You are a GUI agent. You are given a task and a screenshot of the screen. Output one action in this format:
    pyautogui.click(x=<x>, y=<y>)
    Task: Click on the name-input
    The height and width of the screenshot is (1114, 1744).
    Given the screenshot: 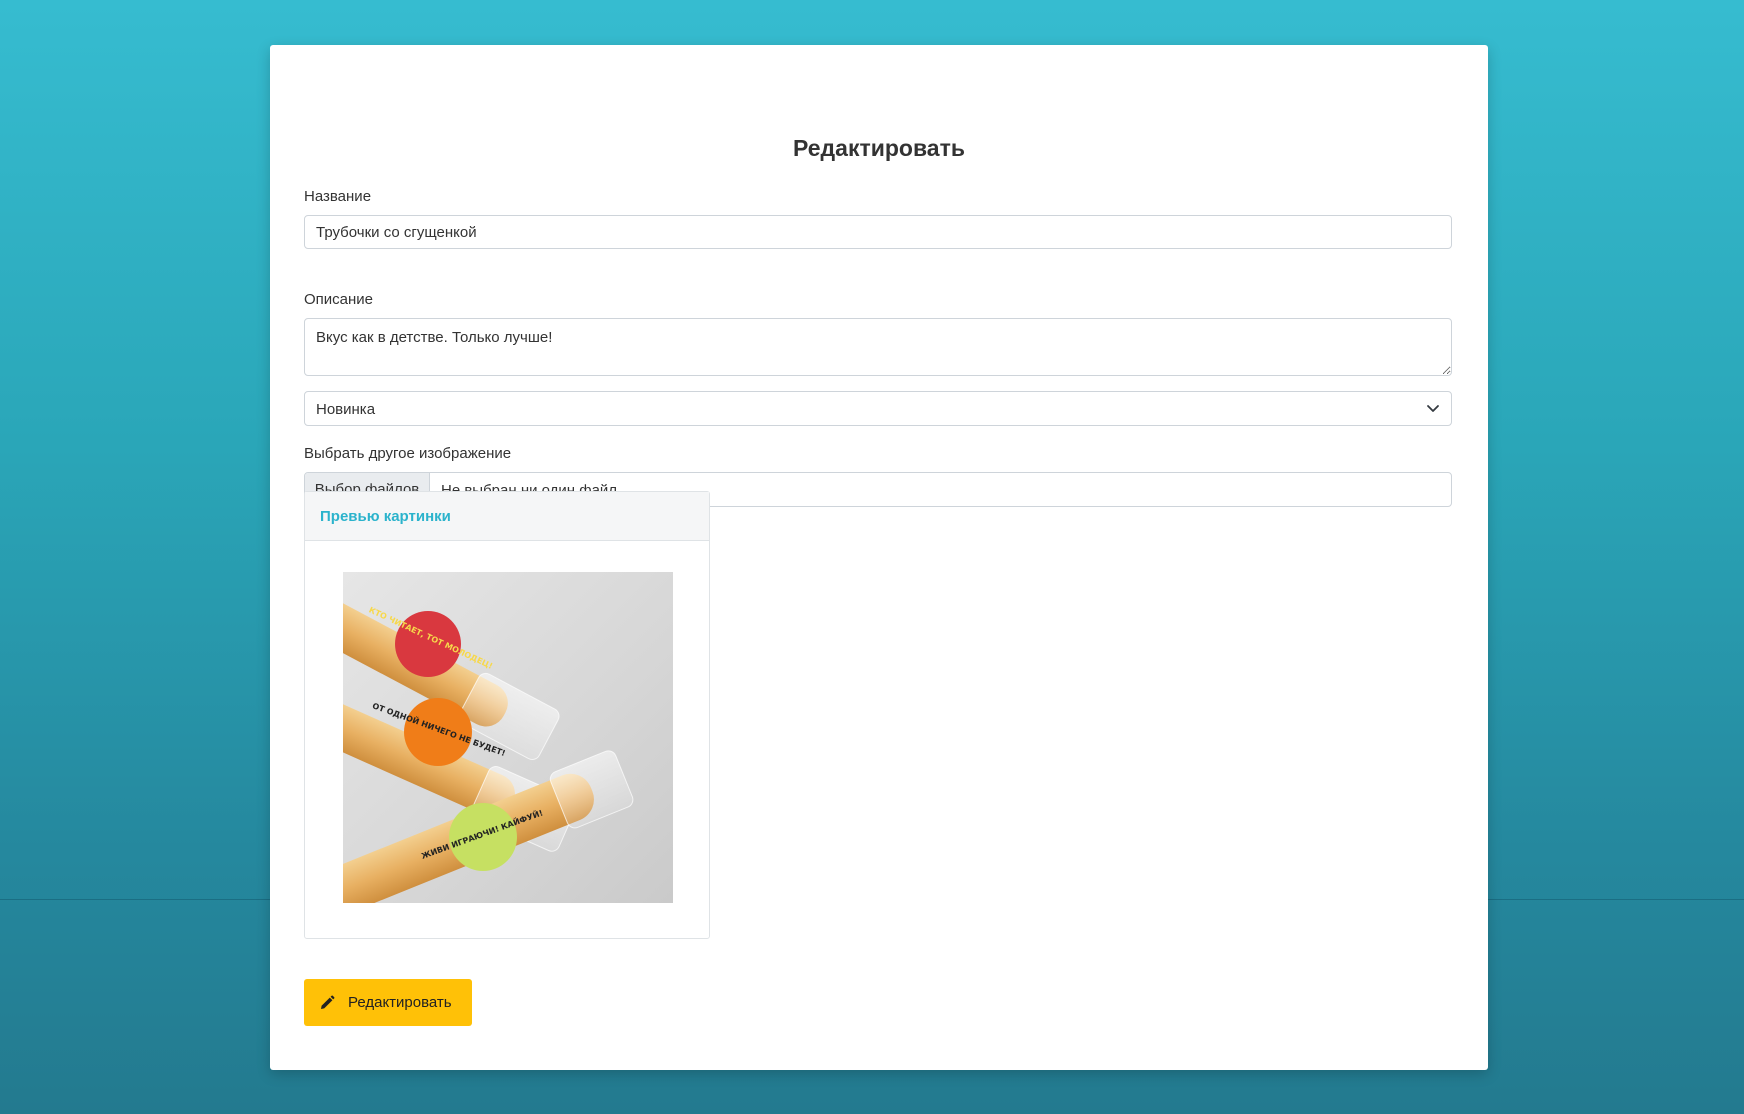 What is the action you would take?
    pyautogui.click(x=878, y=232)
    